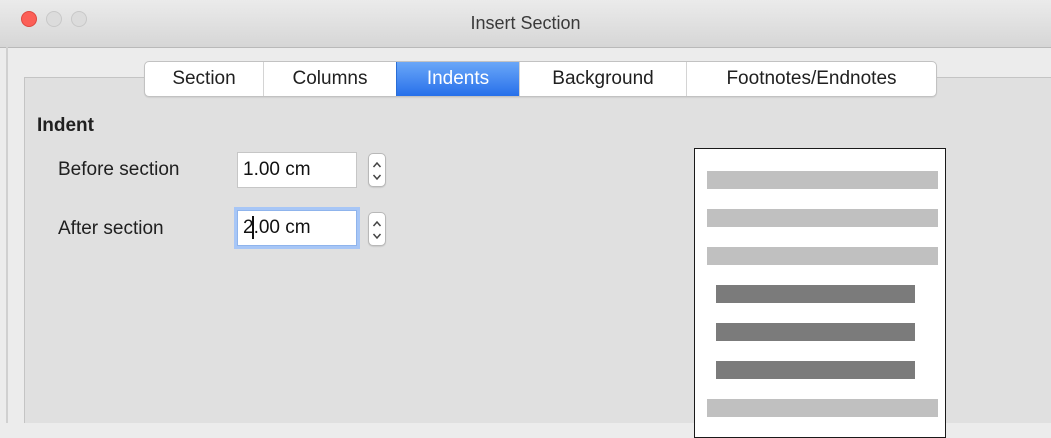 This screenshot has width=1051, height=438. Describe the element at coordinates (7, 235) in the screenshot. I see `window-frame-left` at that location.